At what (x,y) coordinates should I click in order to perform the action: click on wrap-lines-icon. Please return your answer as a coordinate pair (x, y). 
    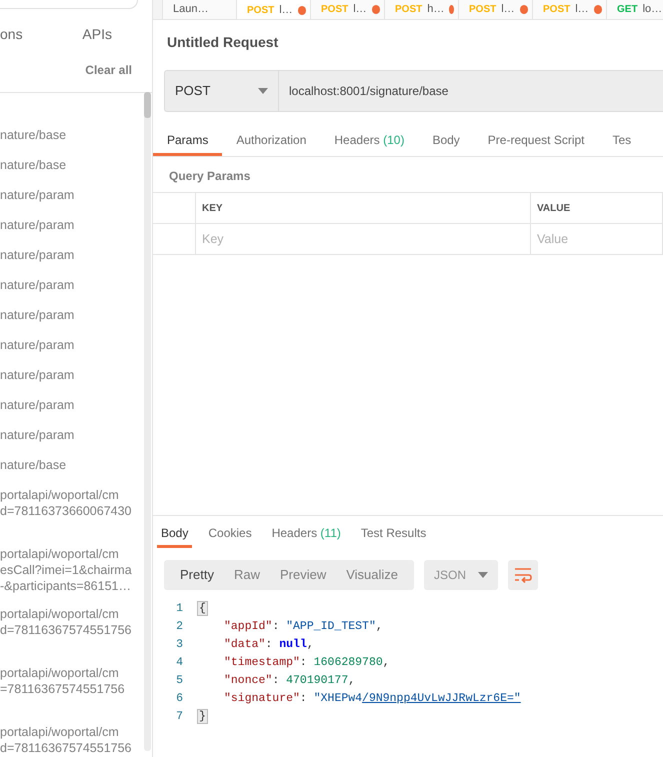
    Looking at the image, I should click on (523, 575).